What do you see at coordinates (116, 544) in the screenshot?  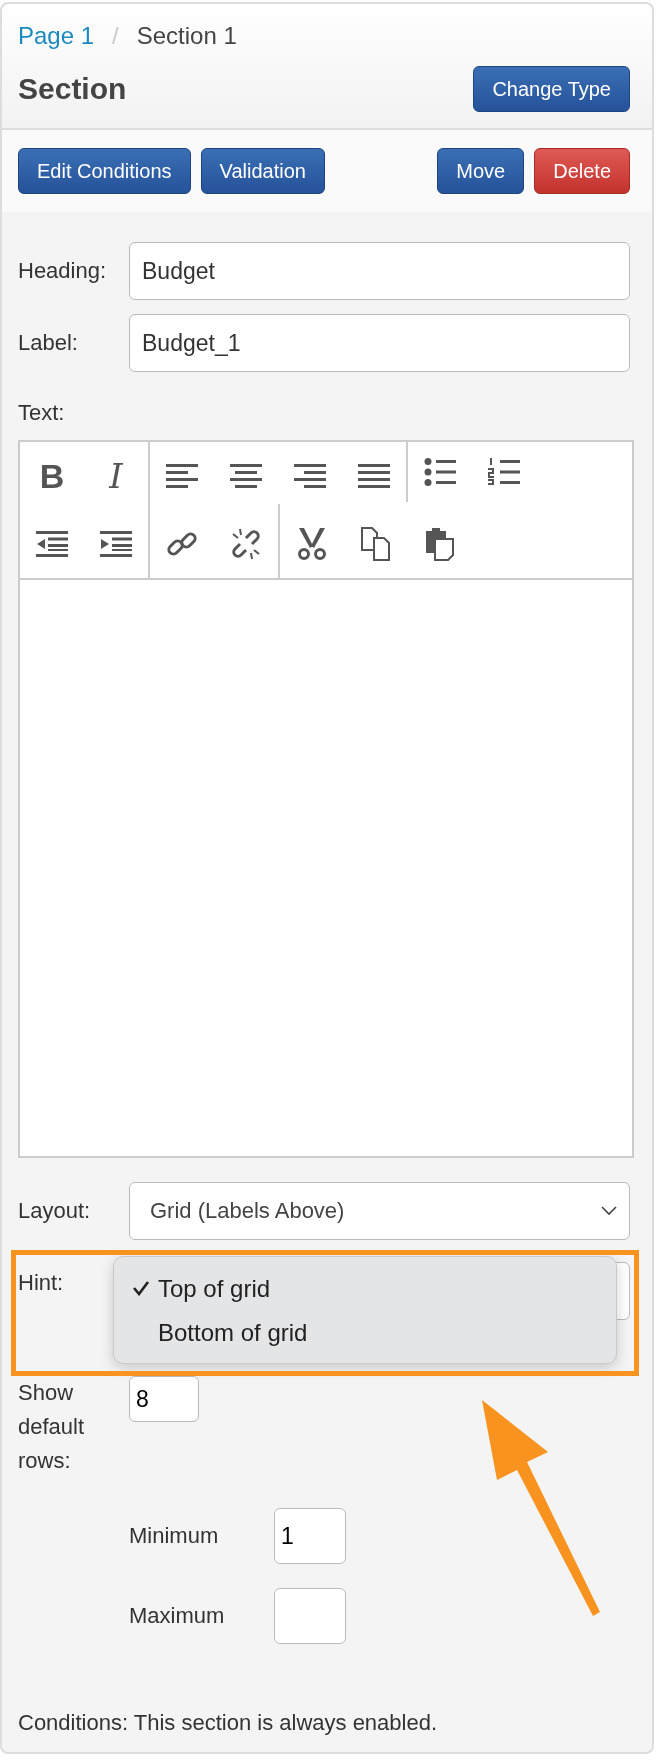 I see `indent-icon` at bounding box center [116, 544].